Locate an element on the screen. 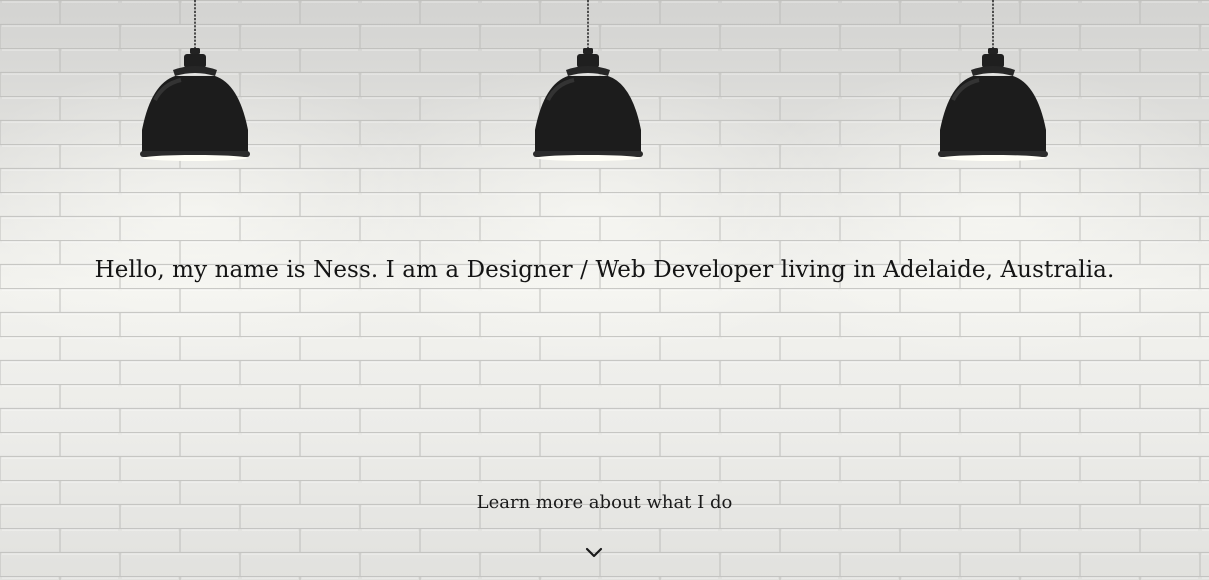 This screenshot has height=580, width=1209. learn-more-label: Learn more about what I do is located at coordinates (605, 502).